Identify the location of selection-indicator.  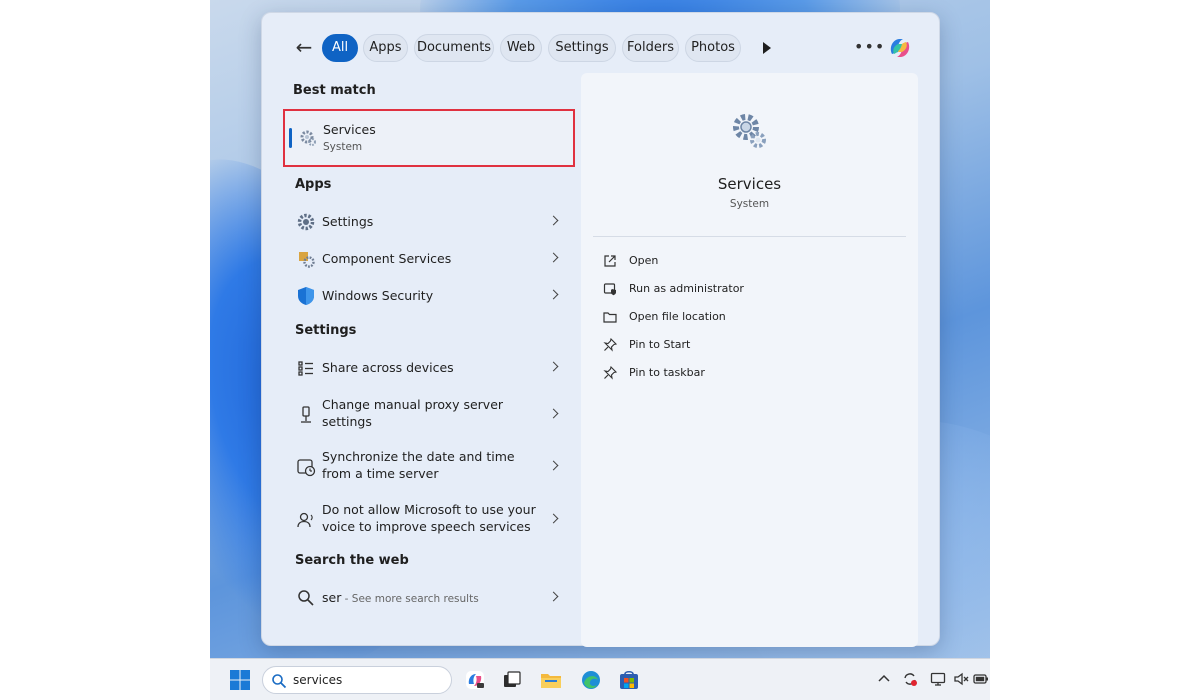
(290, 138).